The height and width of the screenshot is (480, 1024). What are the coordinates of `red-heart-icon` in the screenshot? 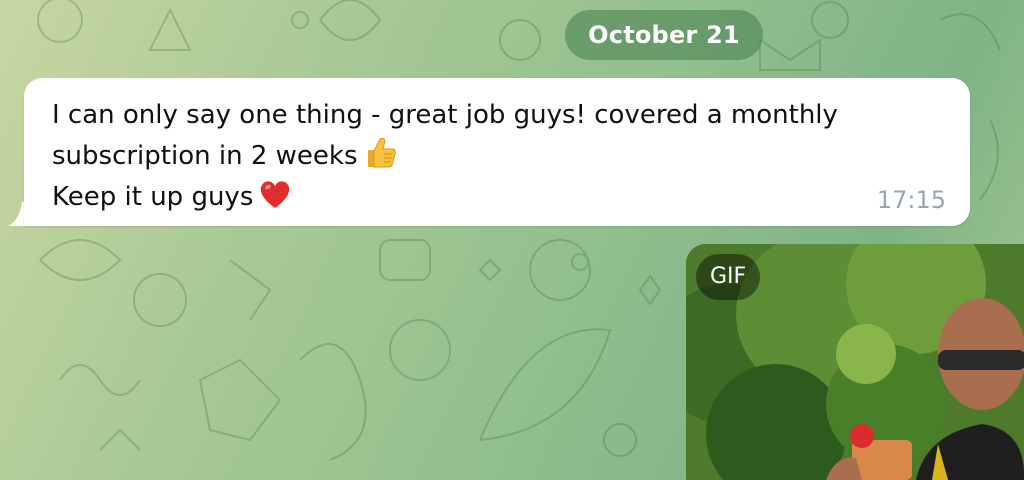 It's located at (275, 194).